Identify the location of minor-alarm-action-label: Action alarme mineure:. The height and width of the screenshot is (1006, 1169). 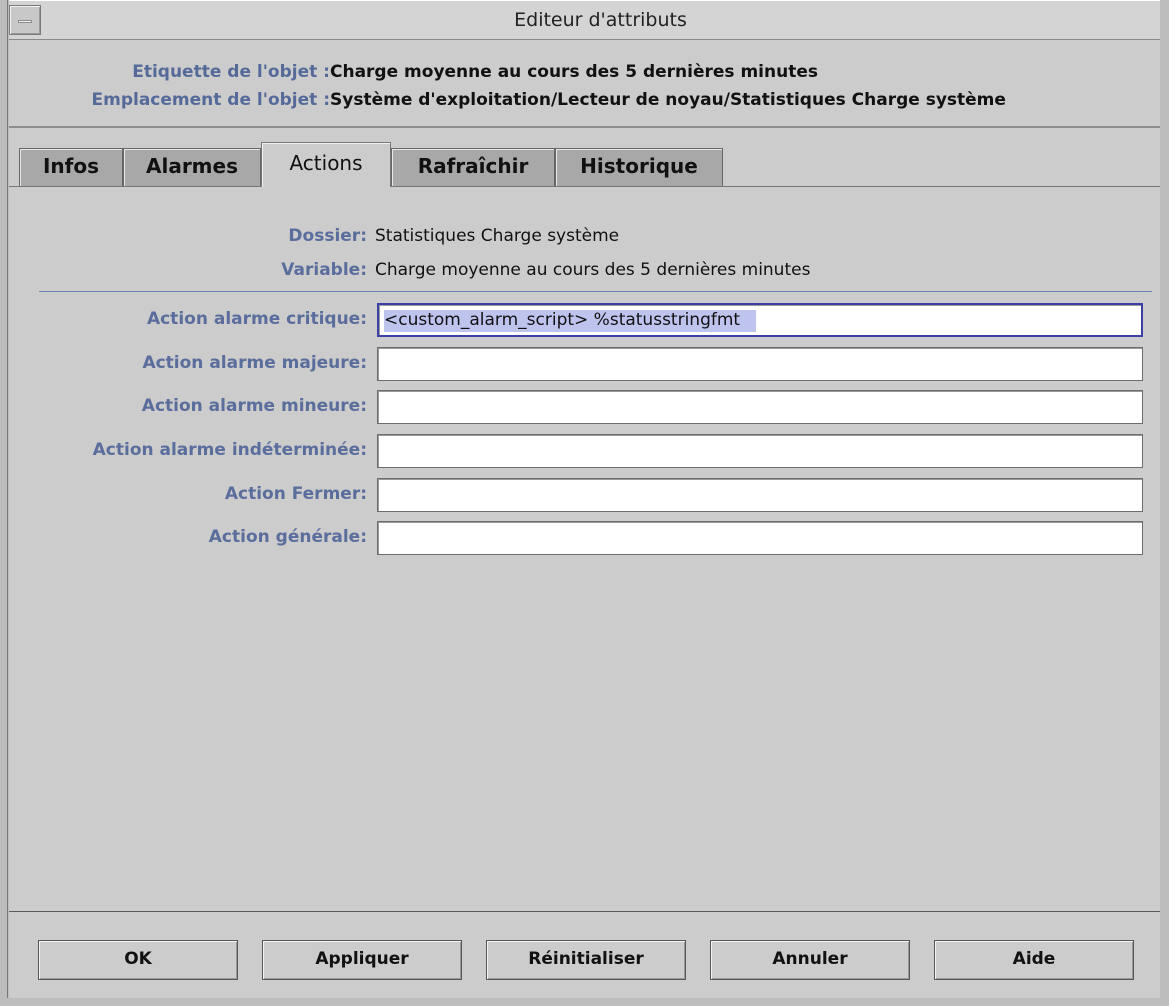
(254, 406).